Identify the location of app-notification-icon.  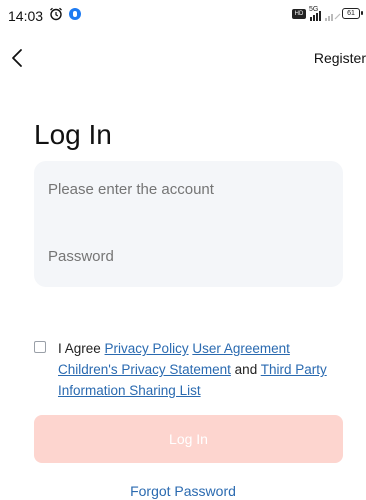
(75, 14).